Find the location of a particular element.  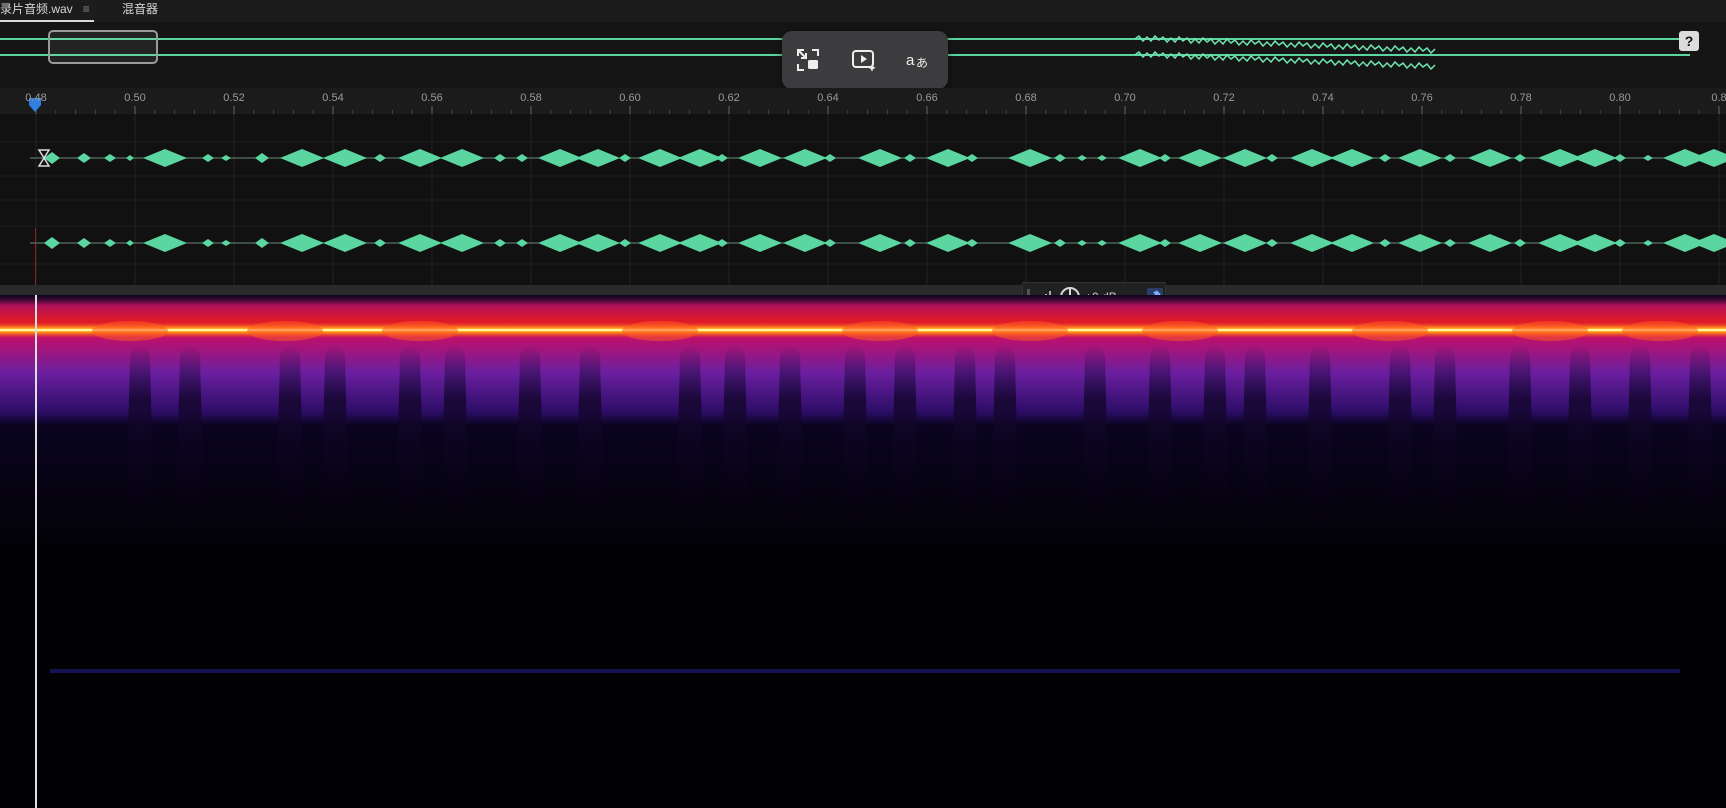

translate-button: a あ is located at coordinates (918, 60).